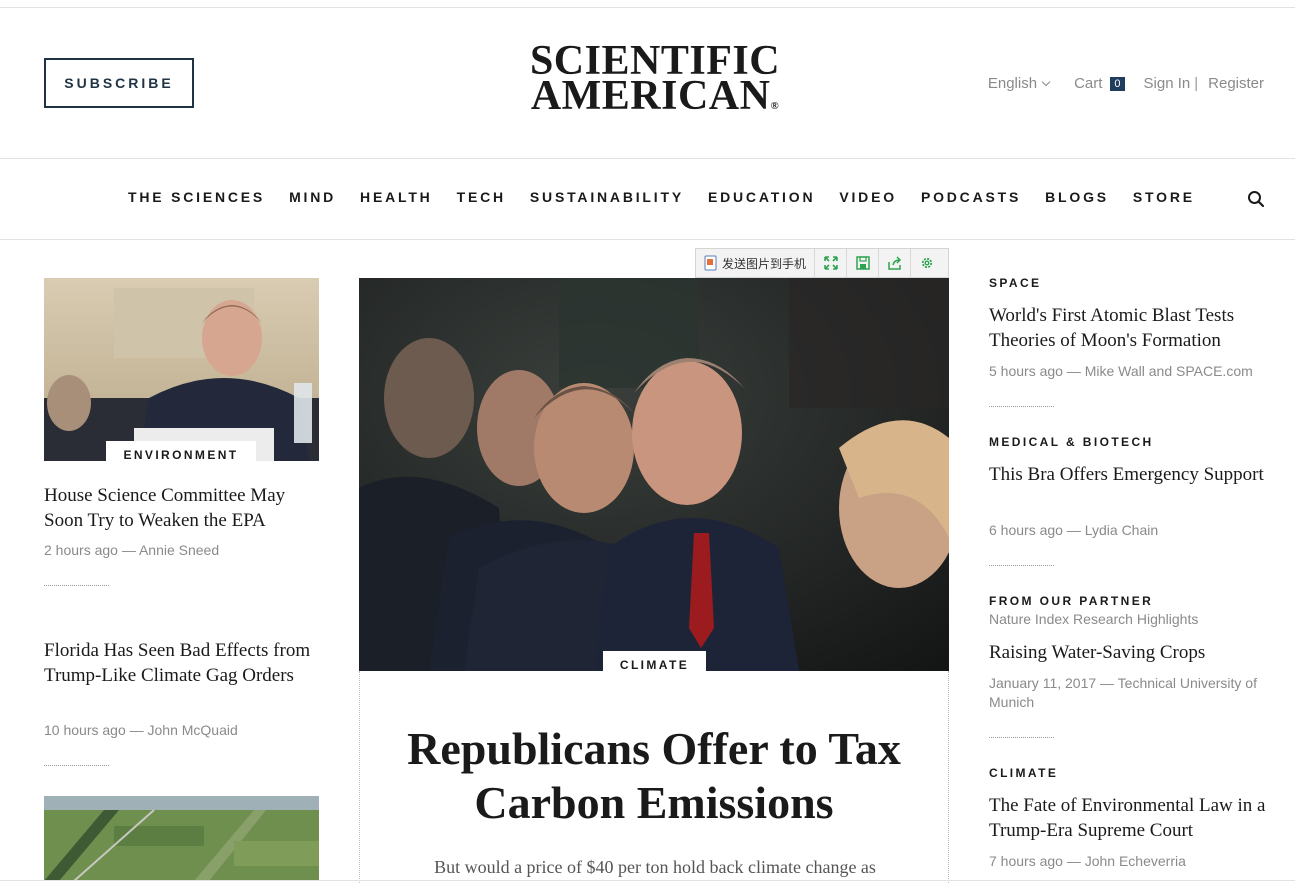 The image size is (1295, 883). Describe the element at coordinates (312, 197) in the screenshot. I see `nav-item-mind: MIND` at that location.